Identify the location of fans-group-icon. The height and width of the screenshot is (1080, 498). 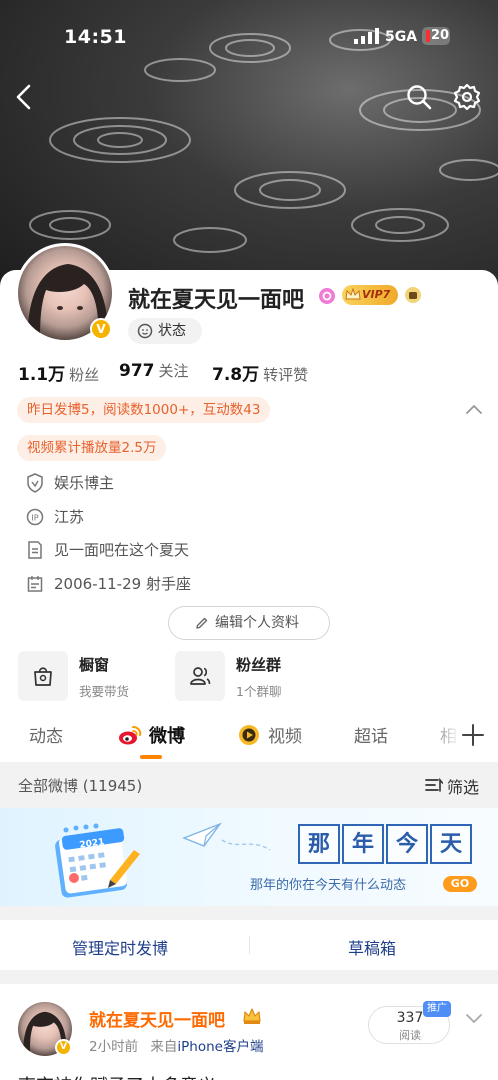
(200, 676).